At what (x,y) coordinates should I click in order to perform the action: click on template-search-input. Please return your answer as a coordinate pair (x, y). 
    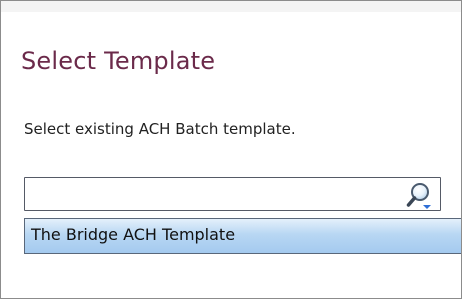
    Looking at the image, I should click on (214, 194).